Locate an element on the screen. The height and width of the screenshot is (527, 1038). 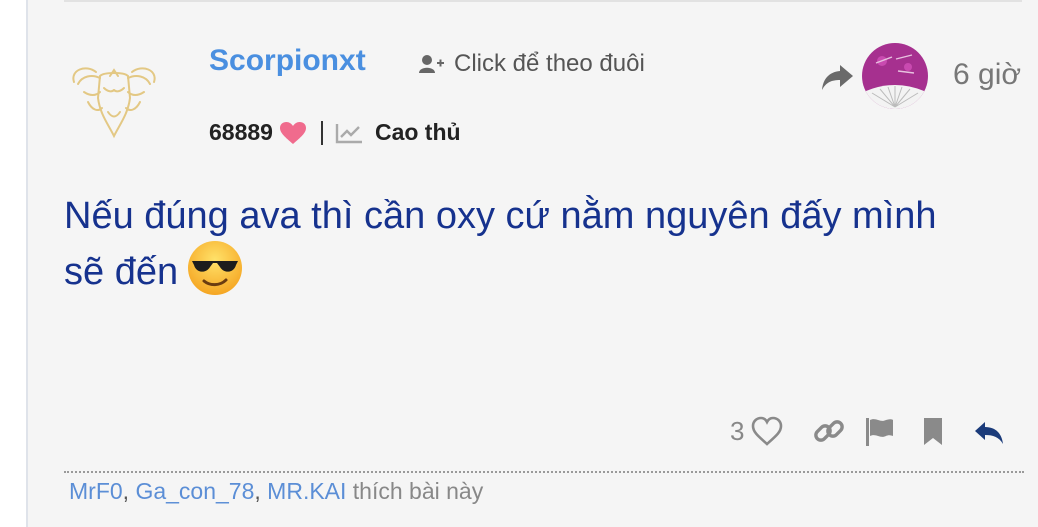
post-time: 6 giờ is located at coordinates (987, 74).